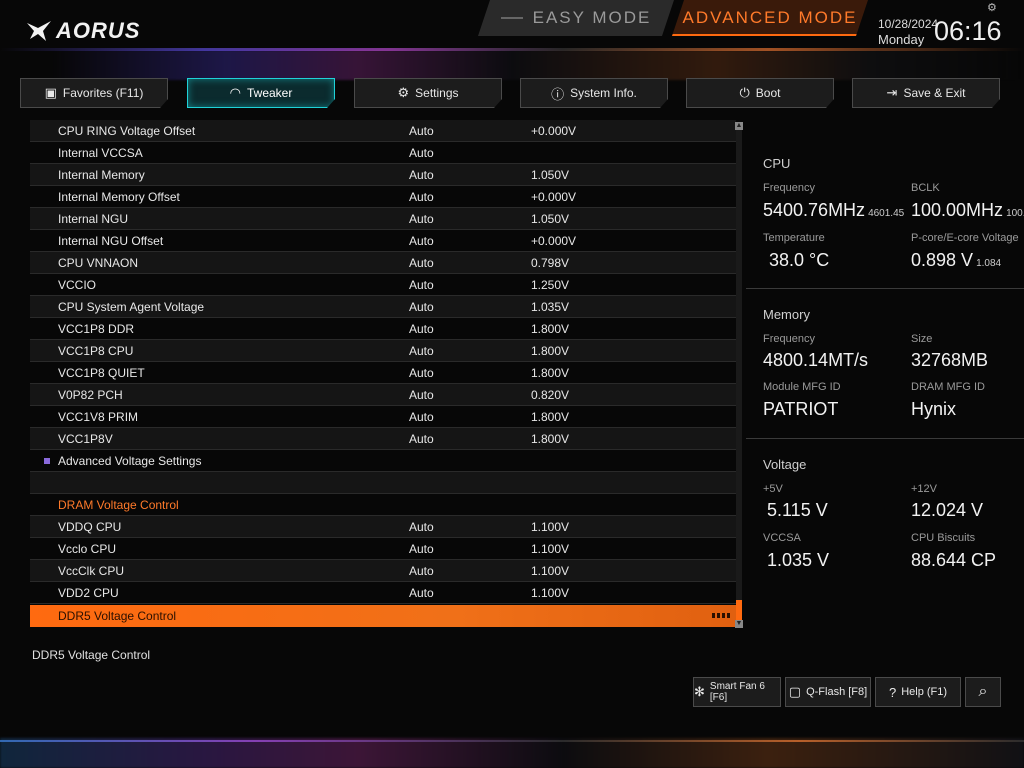 Image resolution: width=1024 pixels, height=768 pixels. I want to click on vccsa-label: VCCSA, so click(782, 538).